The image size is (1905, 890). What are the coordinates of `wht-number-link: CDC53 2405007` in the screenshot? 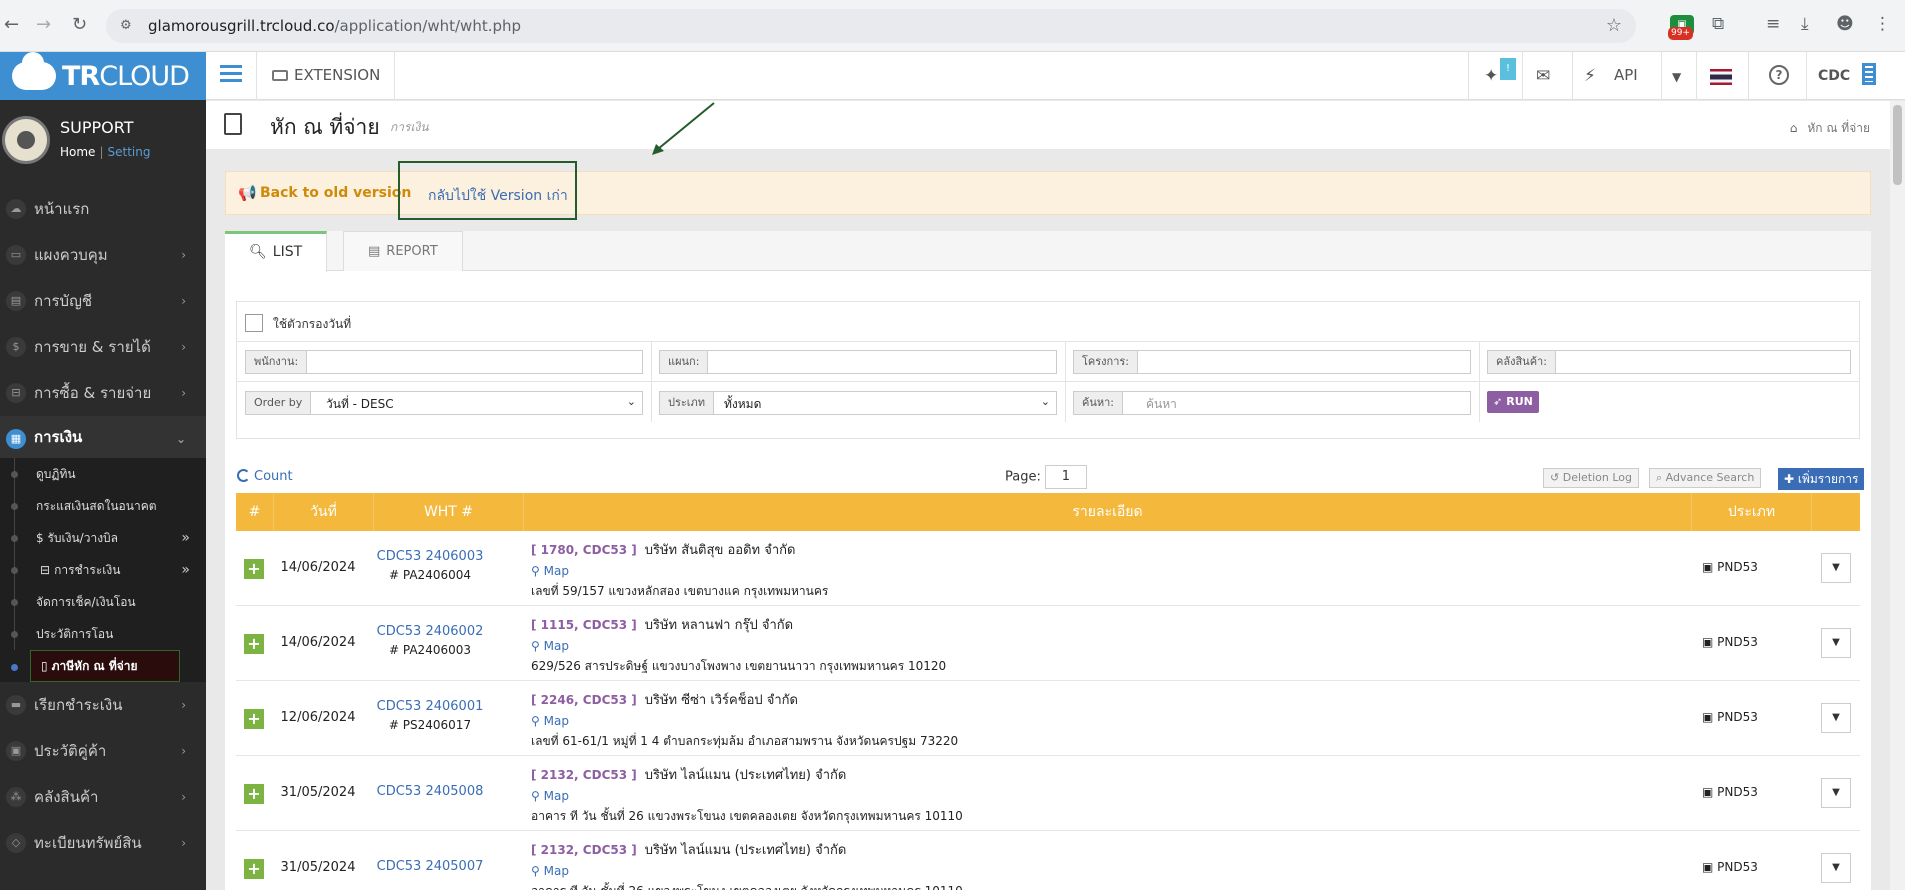 It's located at (430, 866).